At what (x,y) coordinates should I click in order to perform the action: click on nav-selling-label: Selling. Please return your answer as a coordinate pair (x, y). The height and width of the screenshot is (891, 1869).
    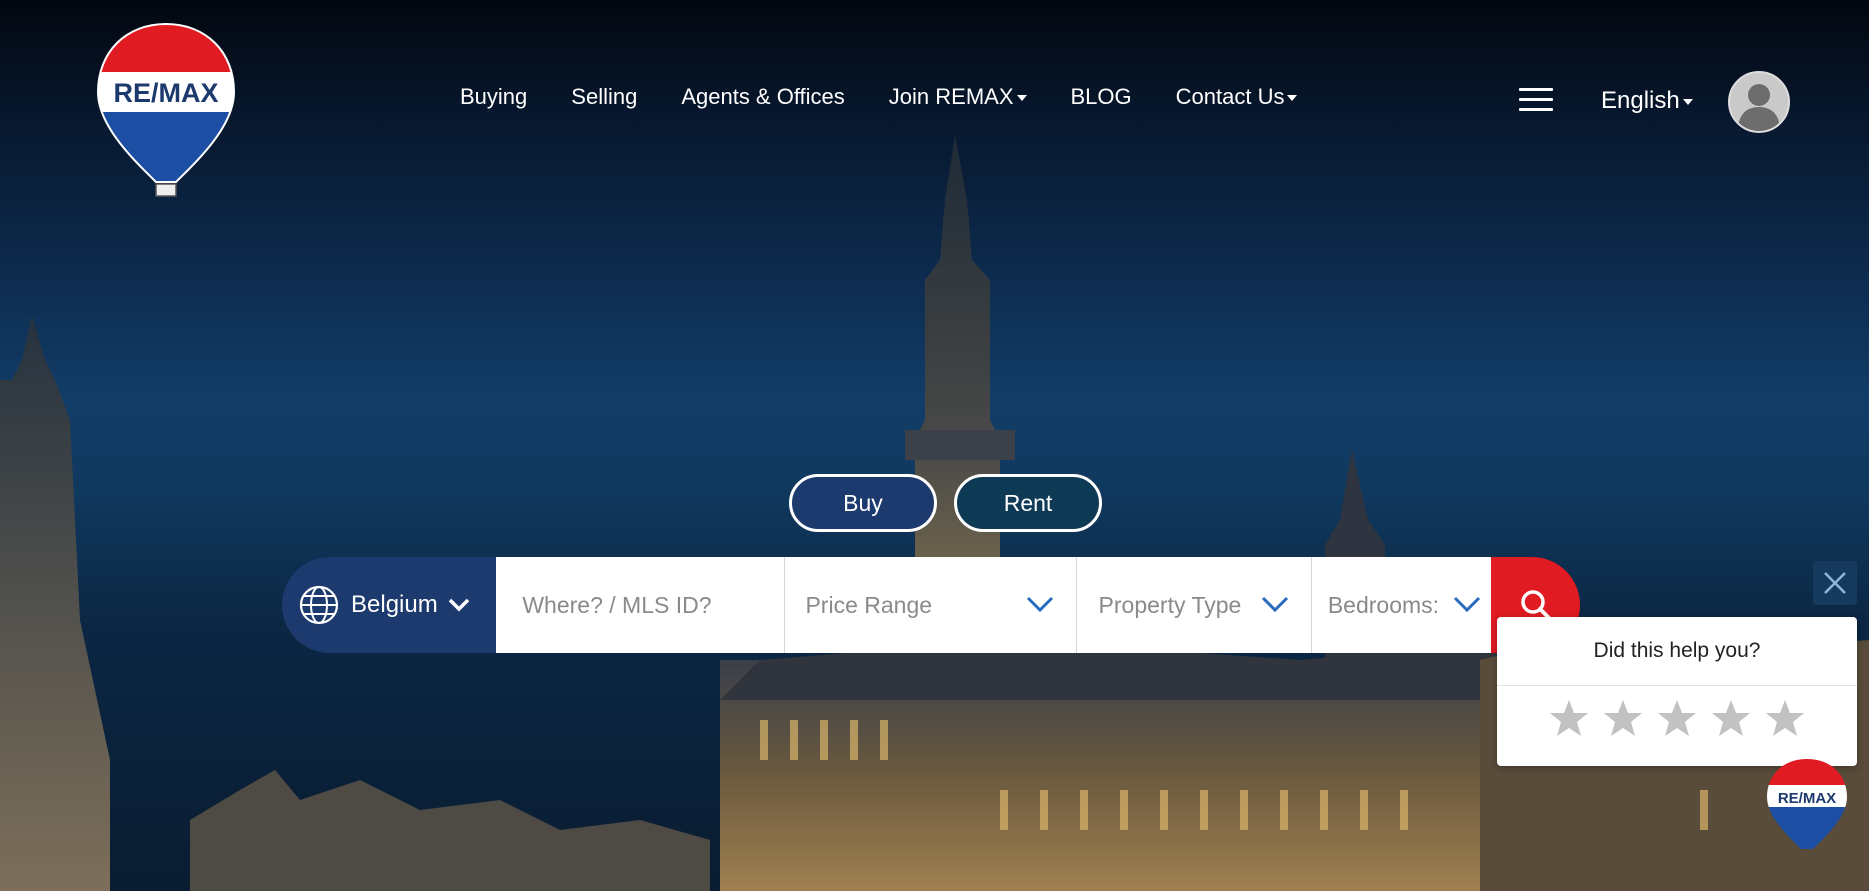
    Looking at the image, I should click on (604, 96).